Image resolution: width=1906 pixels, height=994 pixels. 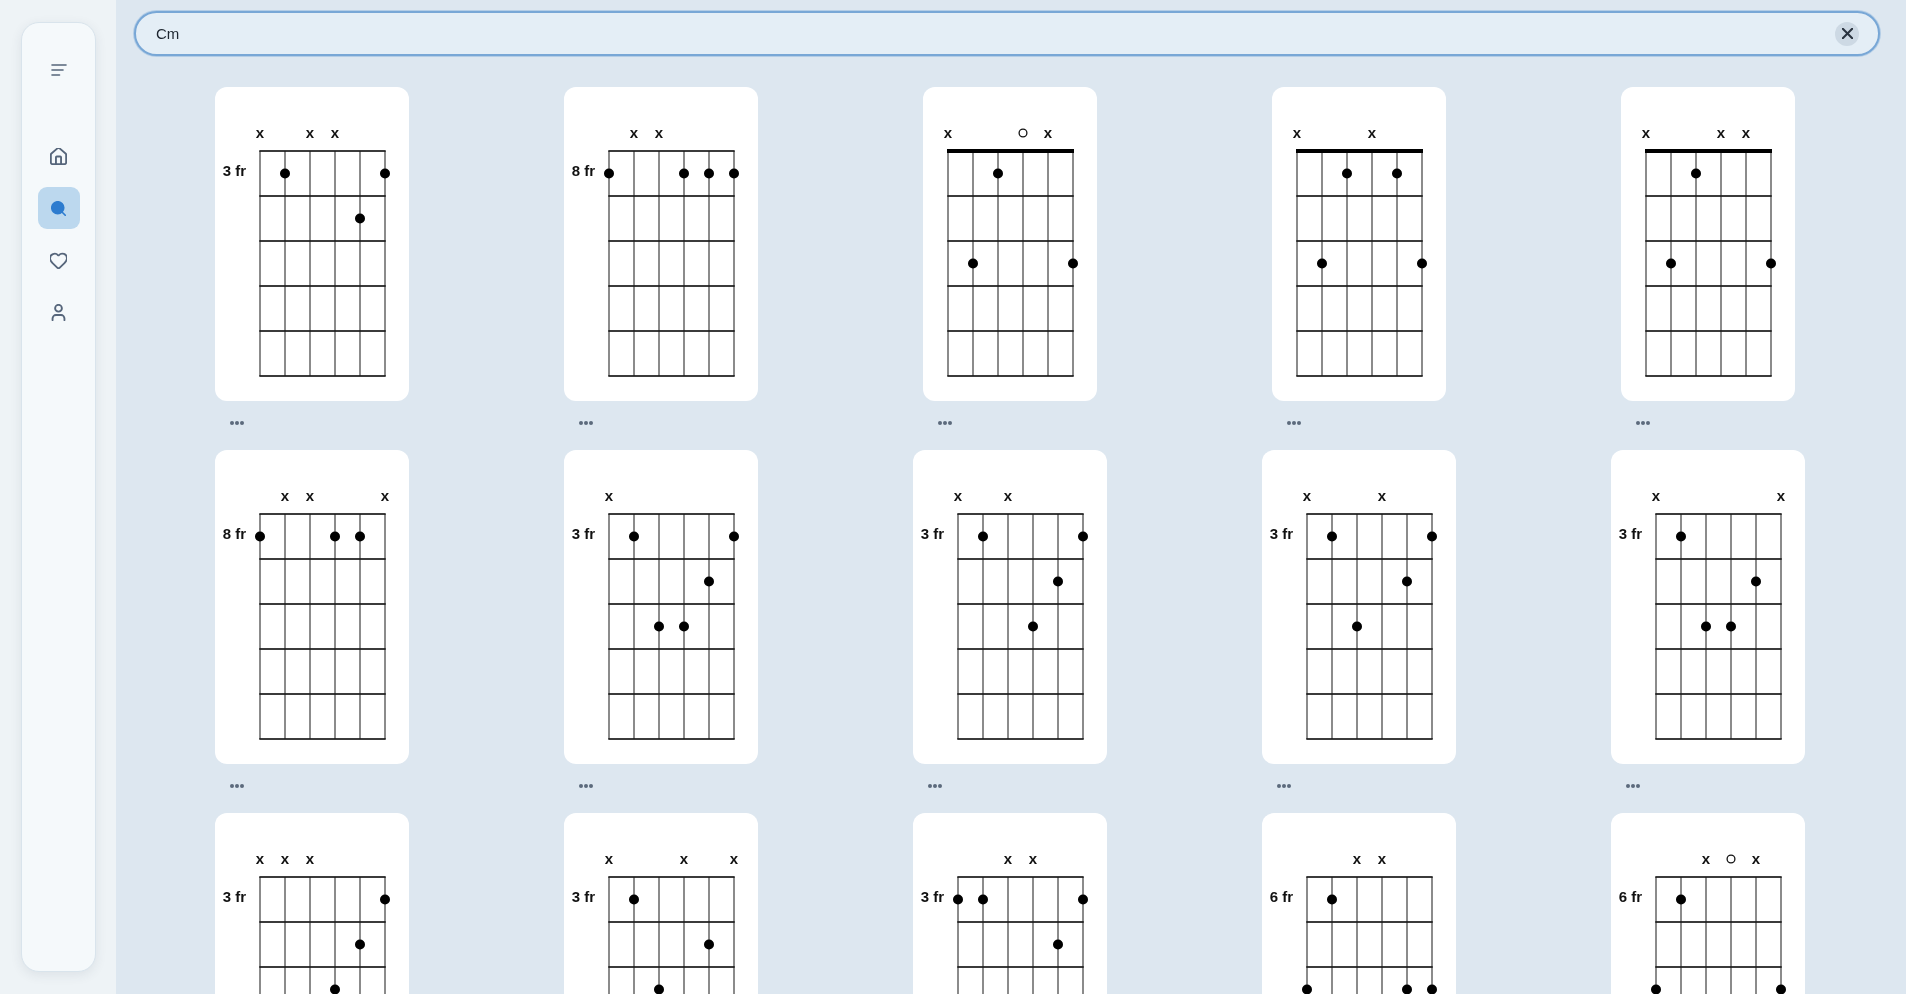 I want to click on search-nav-button, so click(x=58, y=208).